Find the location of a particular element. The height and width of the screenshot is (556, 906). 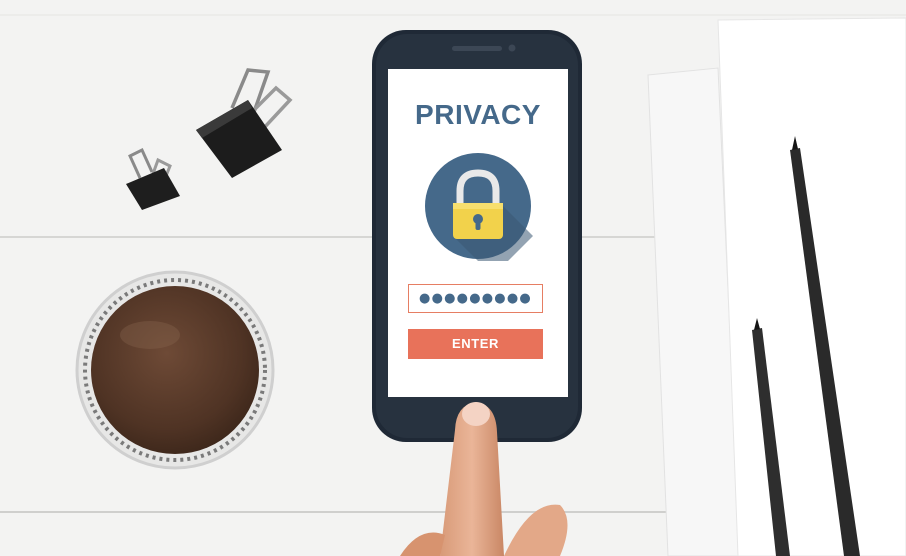

privacy-title: PRIVACY is located at coordinates (478, 114).